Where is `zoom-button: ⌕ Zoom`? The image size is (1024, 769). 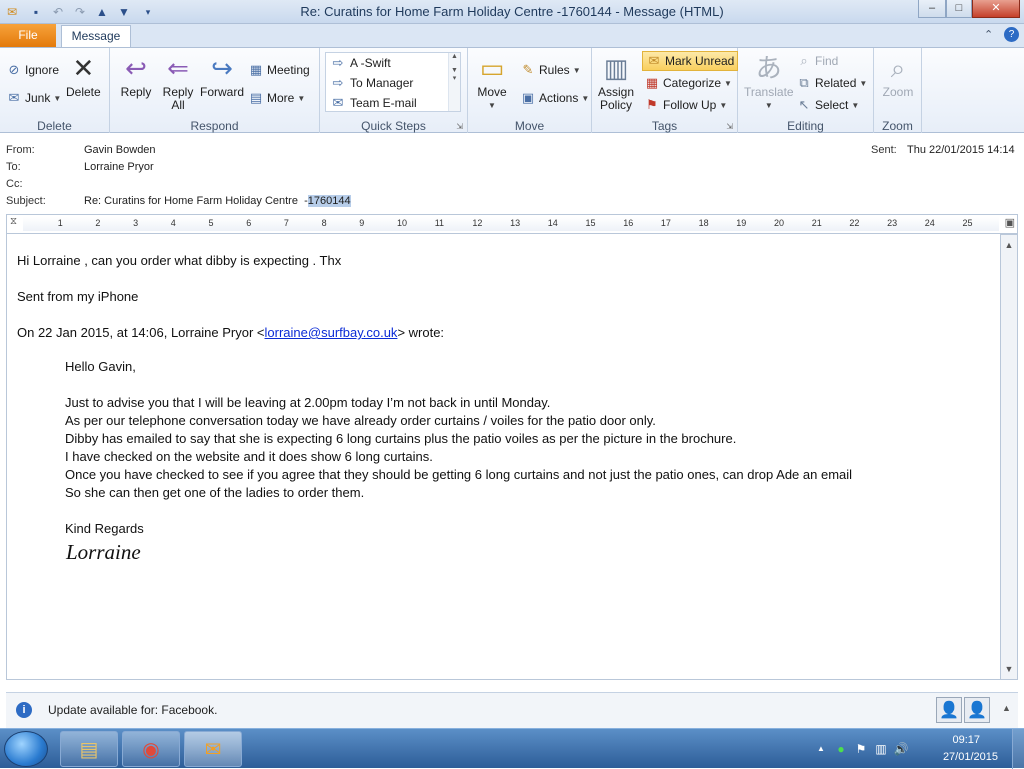
zoom-button: ⌕ Zoom is located at coordinates (898, 75).